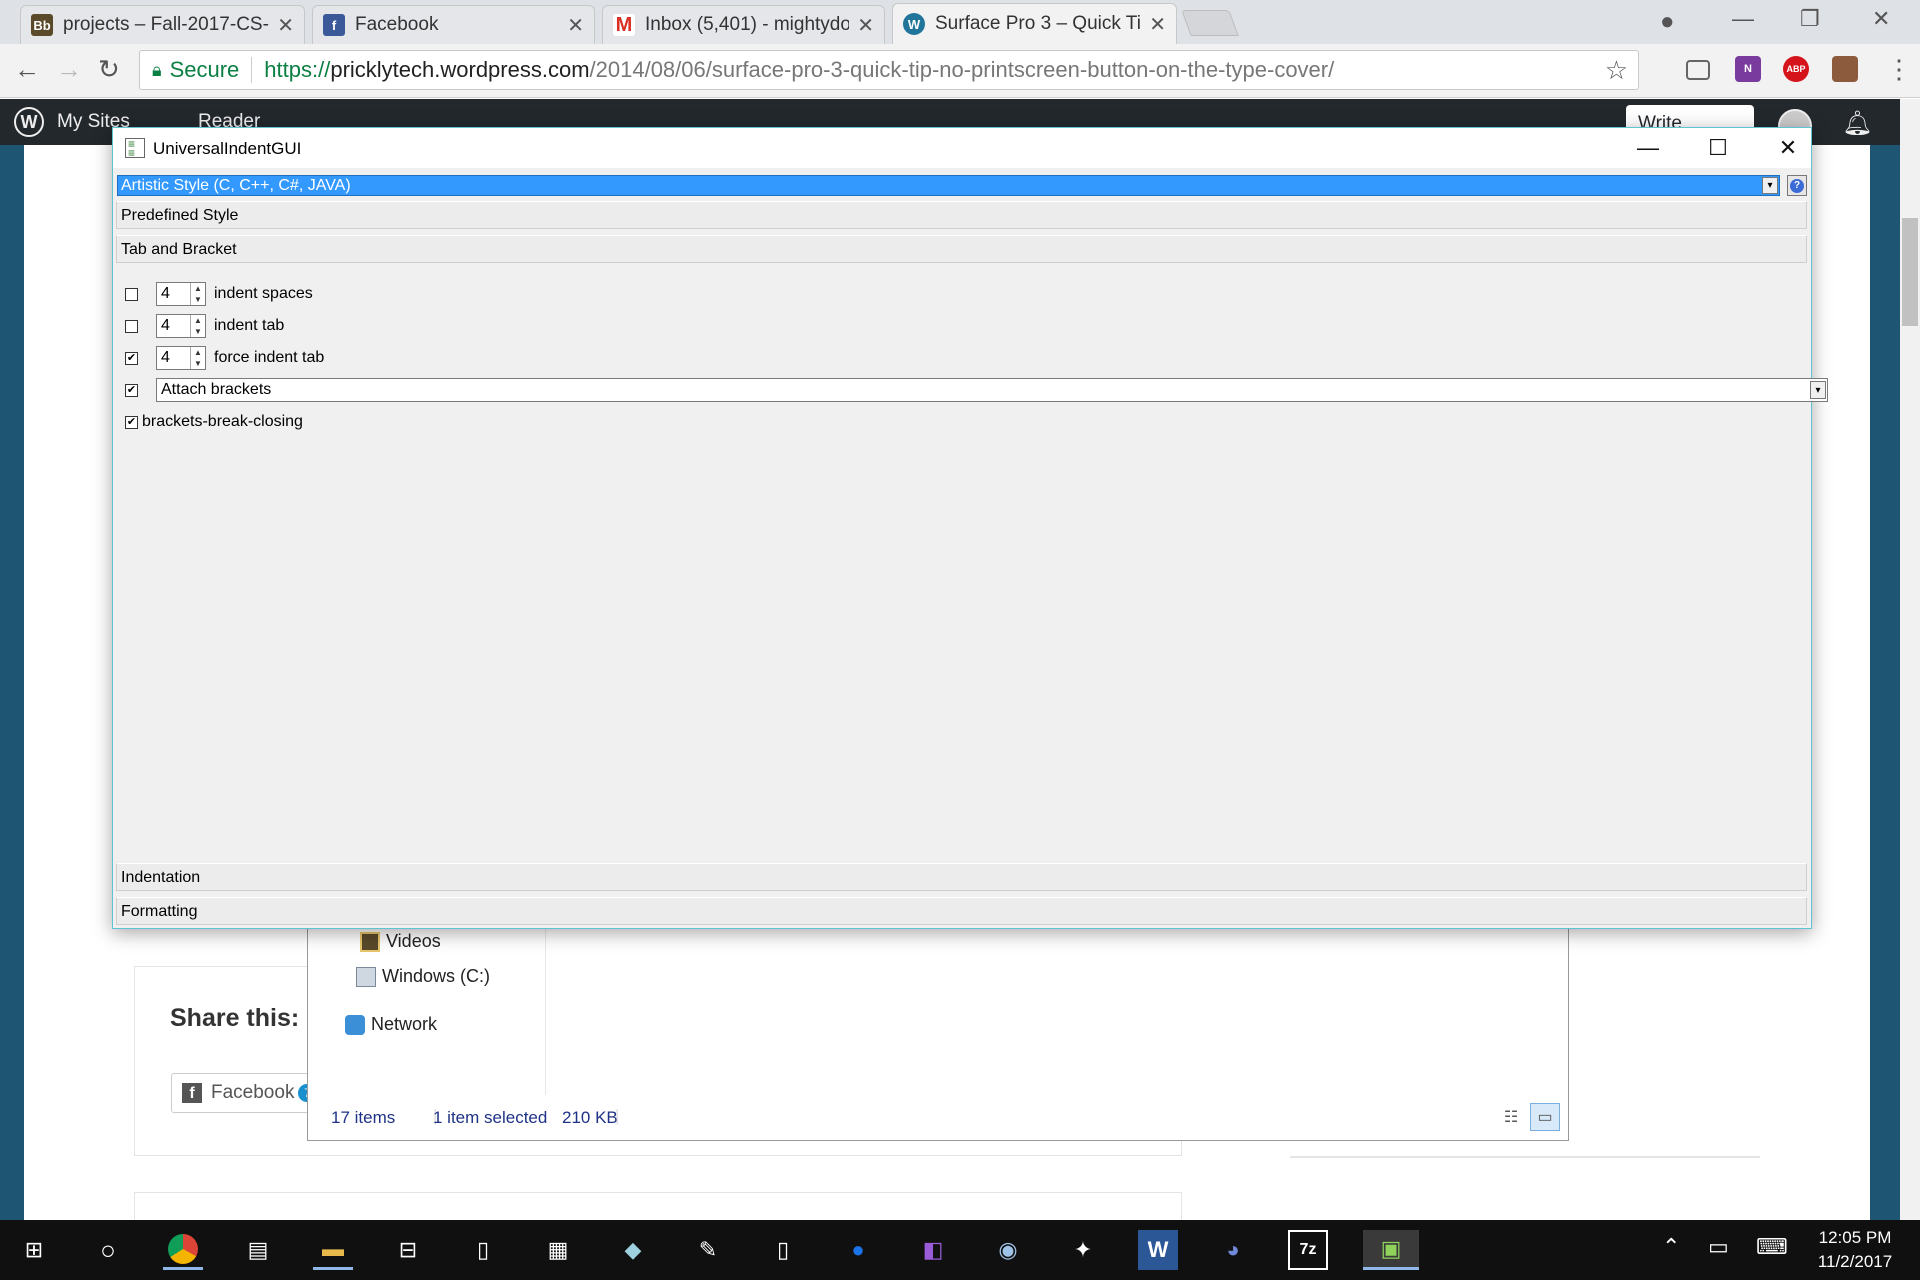 The height and width of the screenshot is (1280, 1920). Describe the element at coordinates (933, 1250) in the screenshot. I see `visual-studio-icon: ◧` at that location.